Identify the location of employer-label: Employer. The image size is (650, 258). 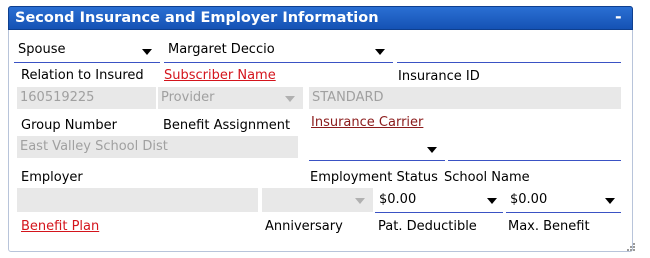
(52, 177).